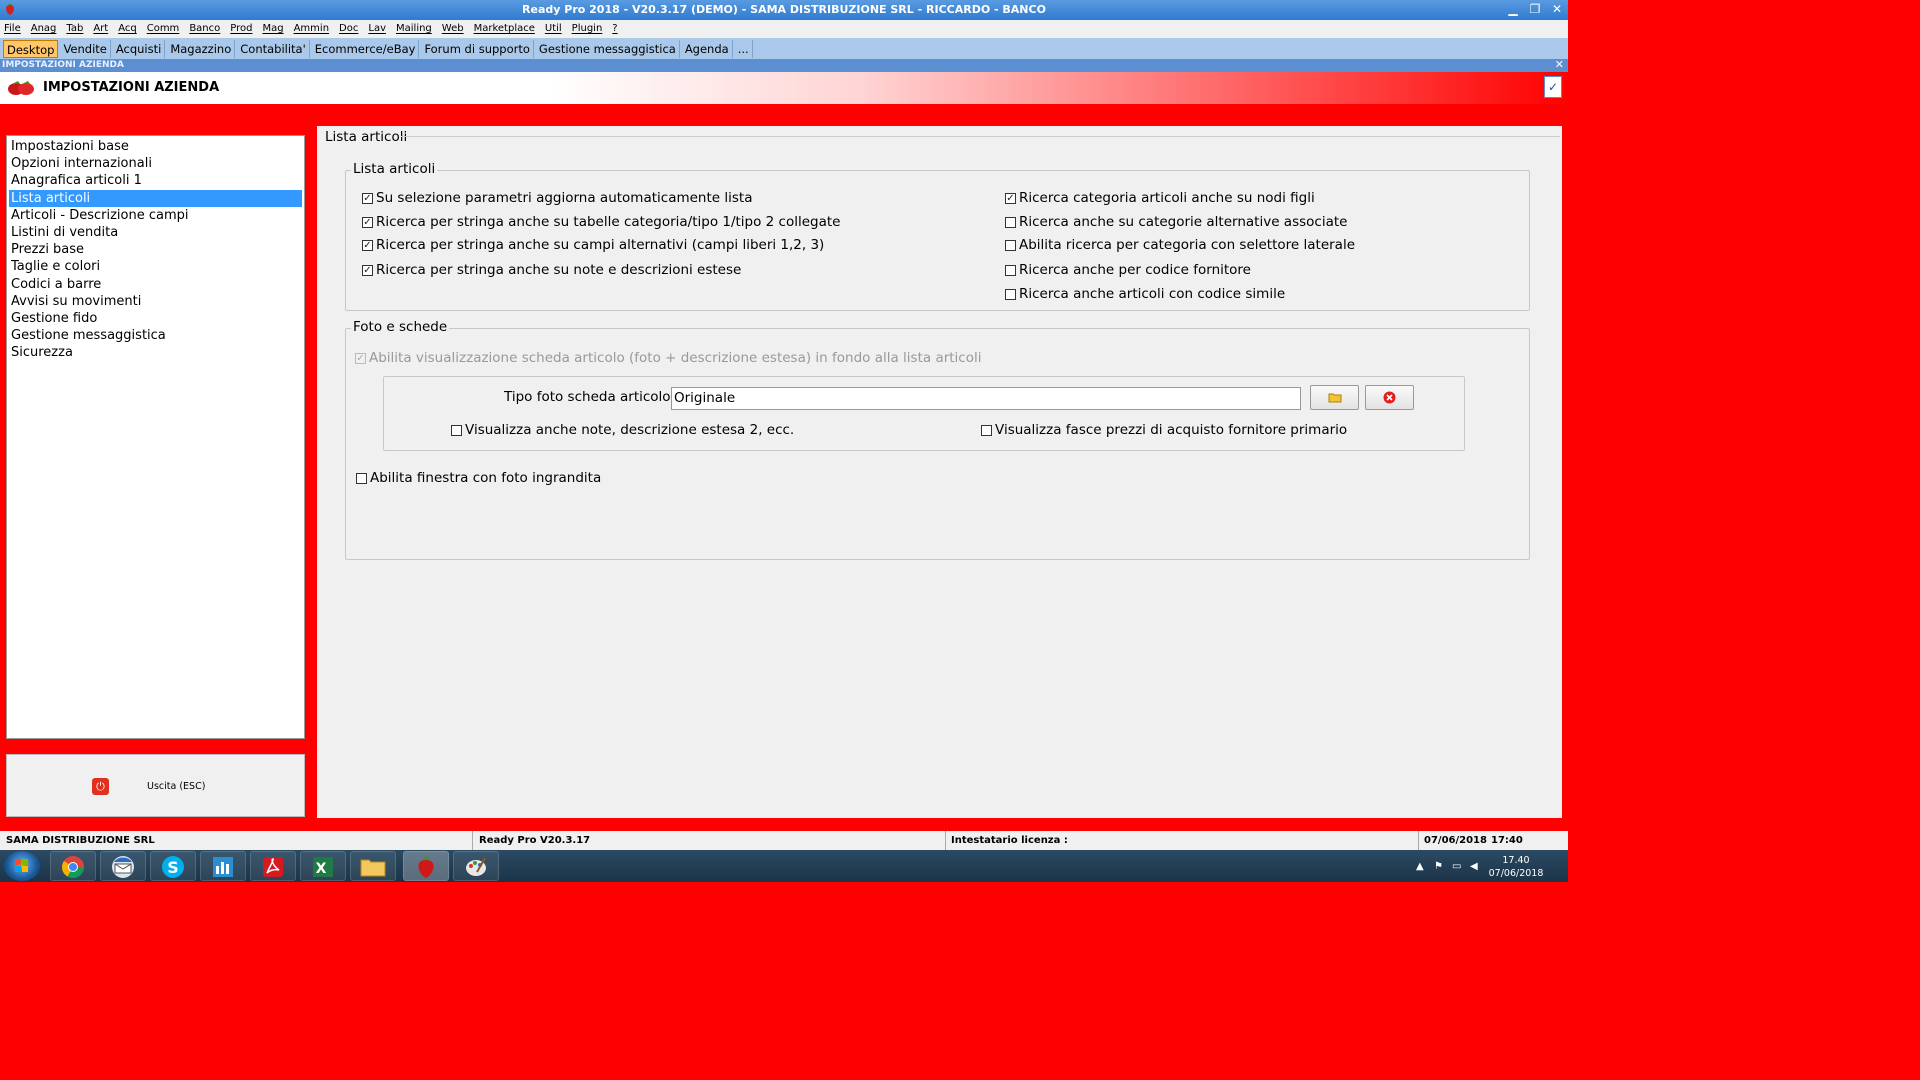 Image resolution: width=1920 pixels, height=1080 pixels. Describe the element at coordinates (131, 87) in the screenshot. I see `page-title: IMPOSTAZIONI AZIENDA` at that location.